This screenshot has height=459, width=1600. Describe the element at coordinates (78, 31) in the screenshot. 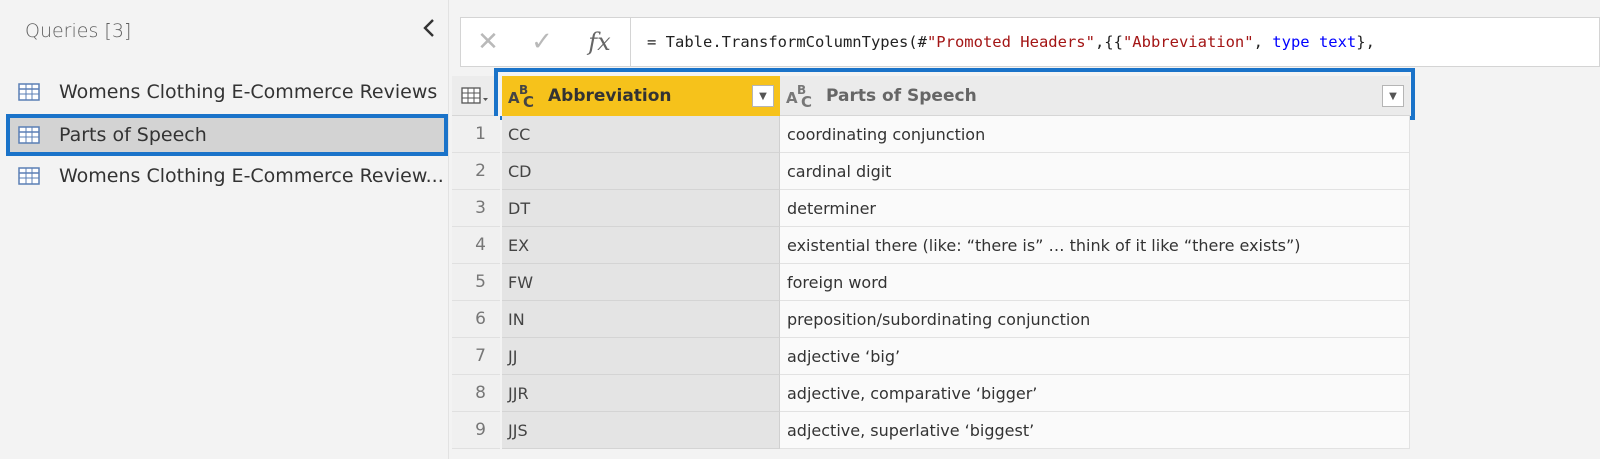

I see `queries-title: Queries [3]` at that location.